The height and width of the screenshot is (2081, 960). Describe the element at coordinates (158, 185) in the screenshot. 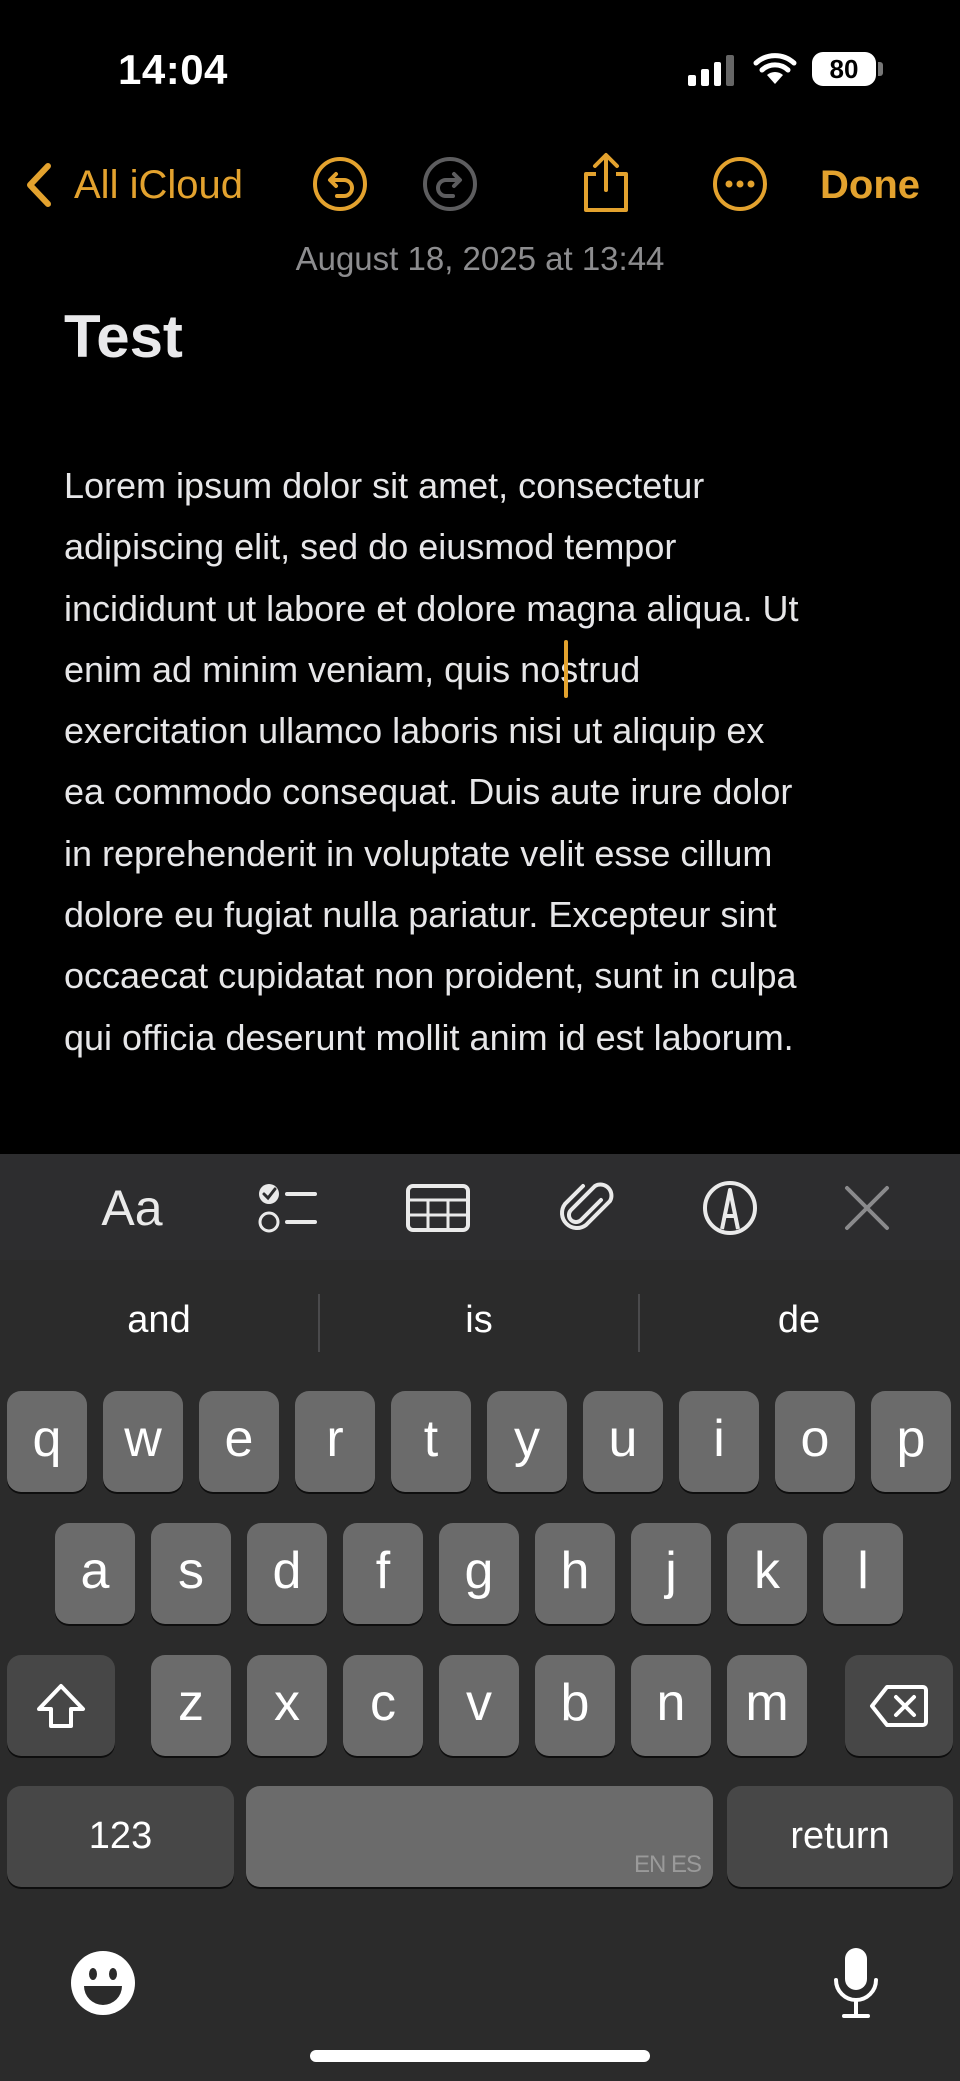

I see `back-button-label: All iCloud` at that location.